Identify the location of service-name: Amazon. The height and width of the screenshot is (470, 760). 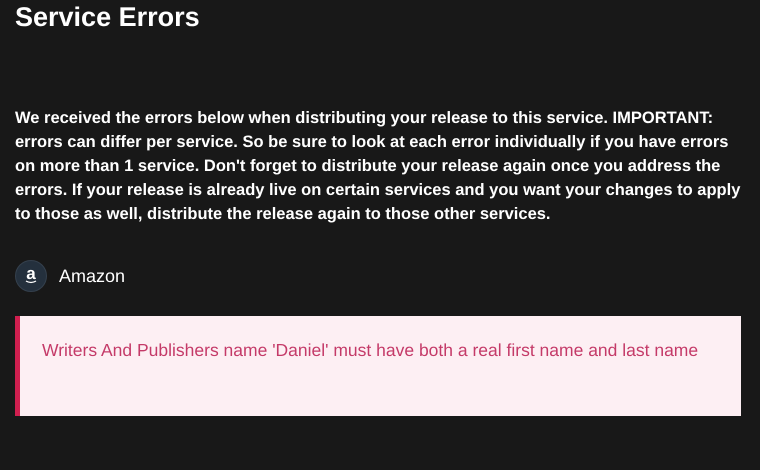
(92, 276).